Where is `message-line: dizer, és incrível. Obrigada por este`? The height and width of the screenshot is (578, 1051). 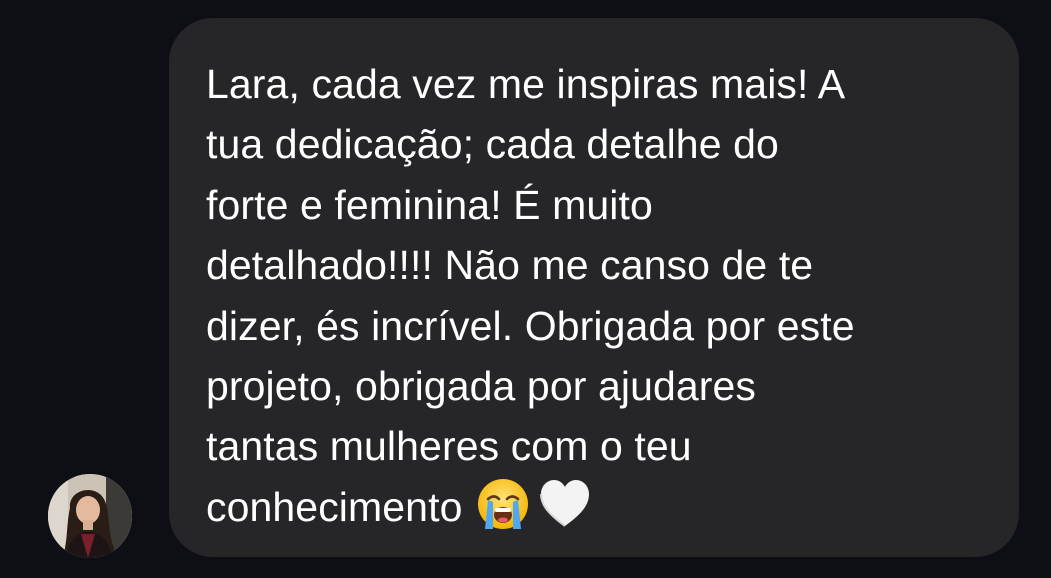 message-line: dizer, és incrível. Obrigada por este is located at coordinates (530, 325).